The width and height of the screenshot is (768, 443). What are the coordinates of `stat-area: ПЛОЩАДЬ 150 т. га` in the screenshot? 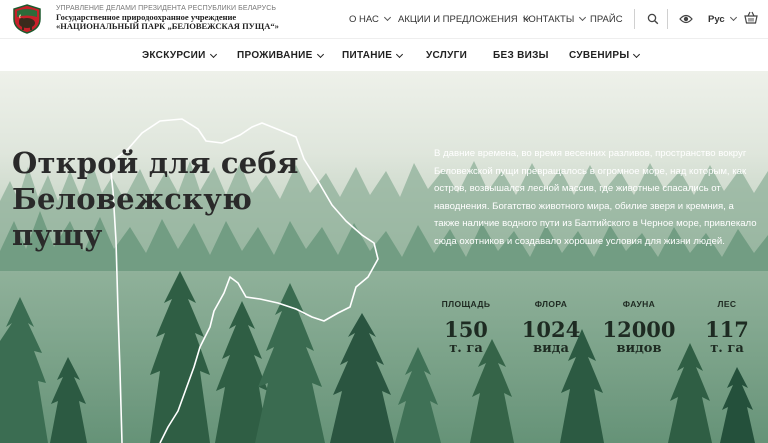 It's located at (466, 327).